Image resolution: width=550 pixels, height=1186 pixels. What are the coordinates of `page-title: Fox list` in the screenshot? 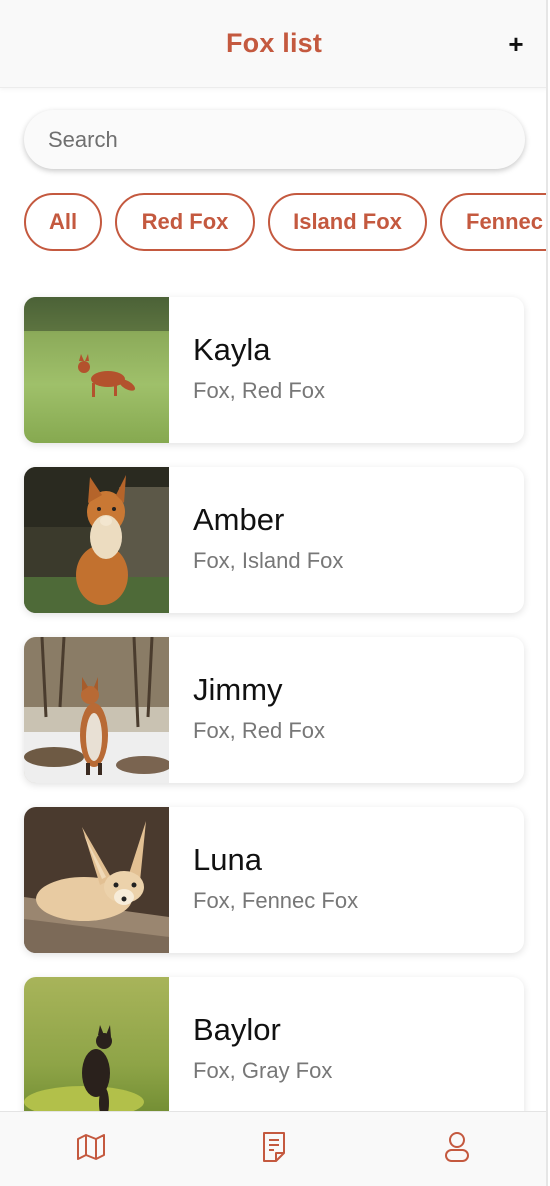 It's located at (274, 43).